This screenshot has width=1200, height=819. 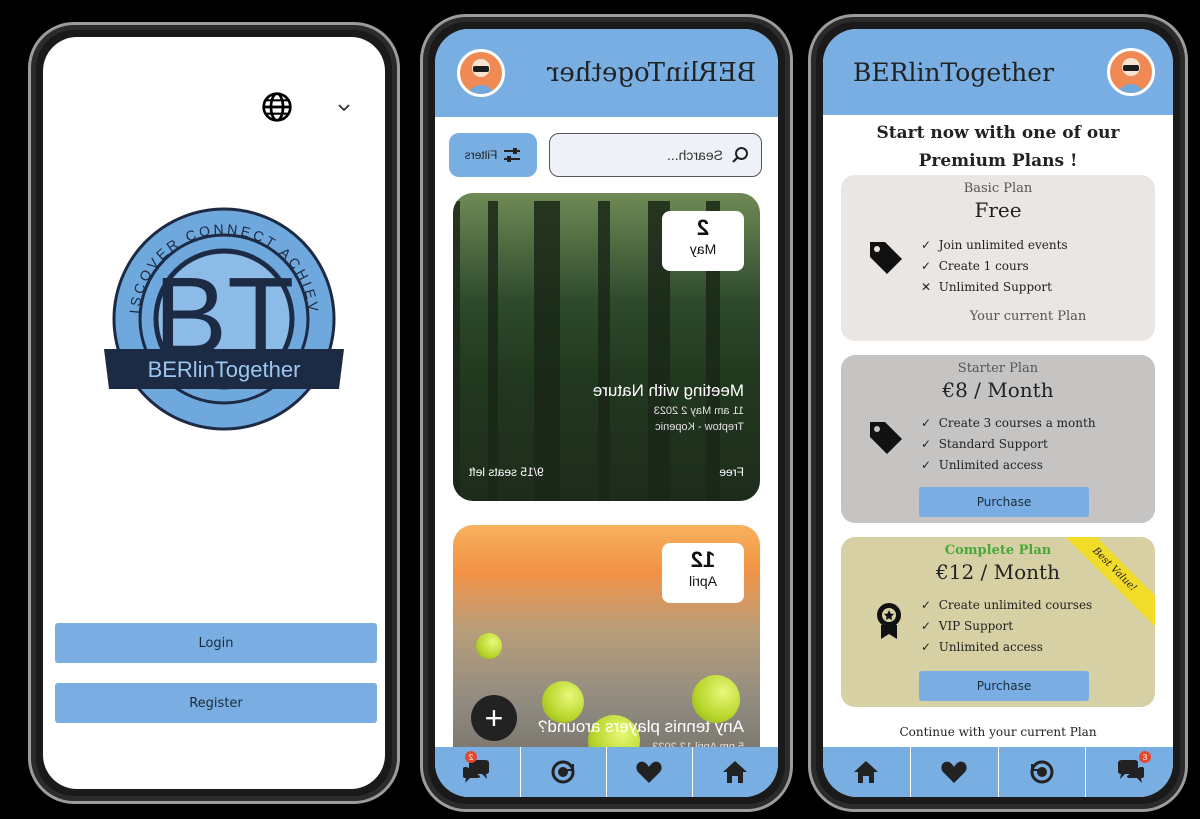 I want to click on bottom-nav: 3, so click(x=998, y=772).